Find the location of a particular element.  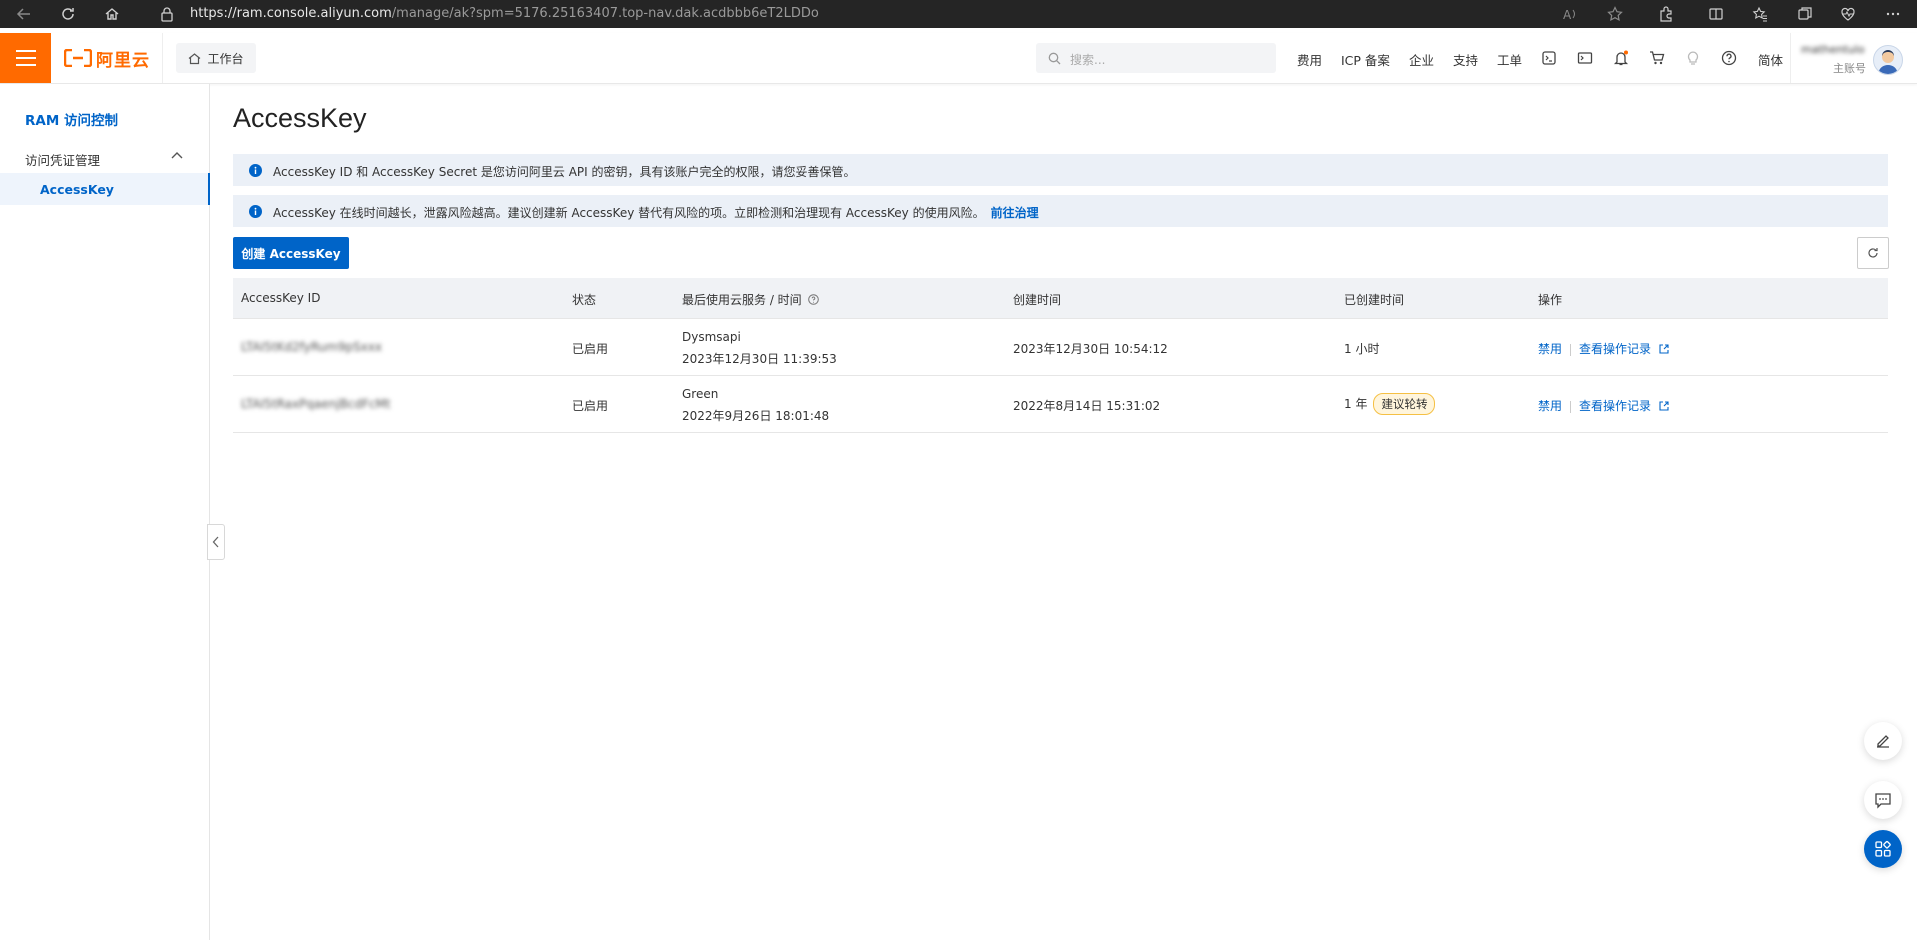

column-header: 状态 is located at coordinates (584, 300).